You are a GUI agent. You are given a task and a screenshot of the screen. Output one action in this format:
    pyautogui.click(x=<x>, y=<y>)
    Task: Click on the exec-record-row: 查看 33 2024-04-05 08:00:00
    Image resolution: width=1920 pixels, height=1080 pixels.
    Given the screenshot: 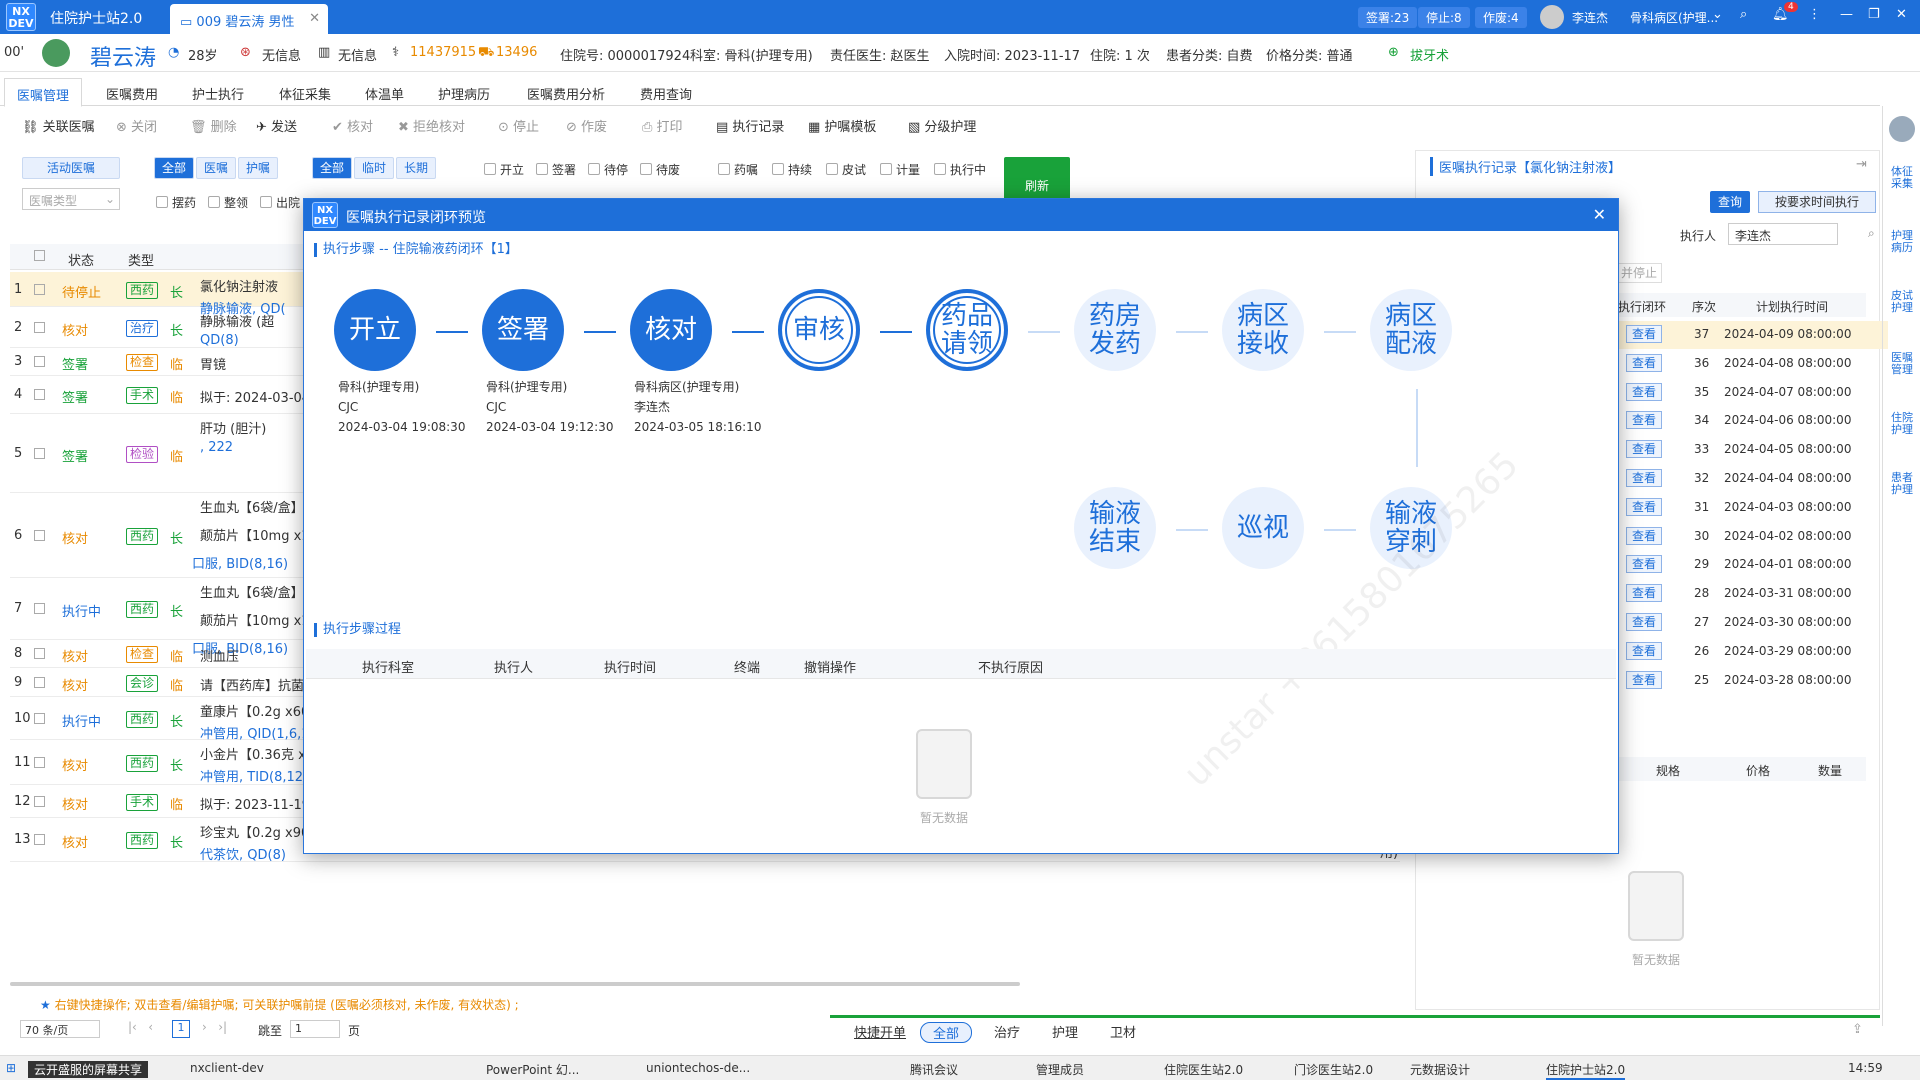 What is the action you would take?
    pyautogui.click(x=1753, y=450)
    